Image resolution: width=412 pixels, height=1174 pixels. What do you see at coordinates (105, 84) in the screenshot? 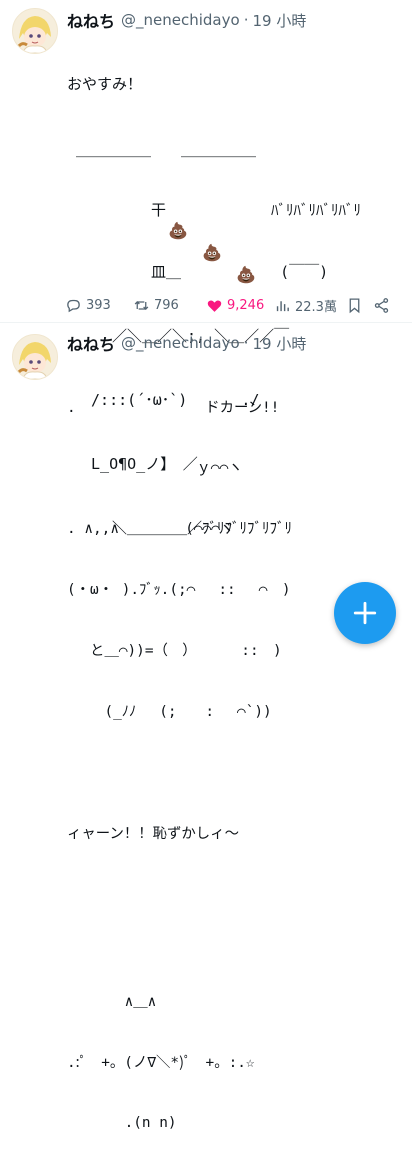
I see `tweet-line: おやすみ！` at bounding box center [105, 84].